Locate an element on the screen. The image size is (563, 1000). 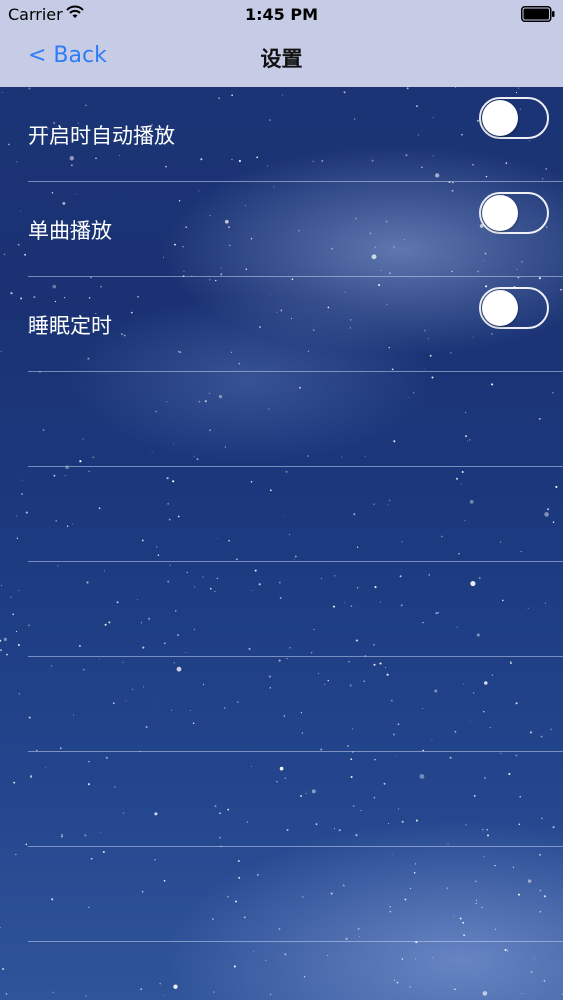
setting-row-autoplay: 开启时自动播放 is located at coordinates (281, 134).